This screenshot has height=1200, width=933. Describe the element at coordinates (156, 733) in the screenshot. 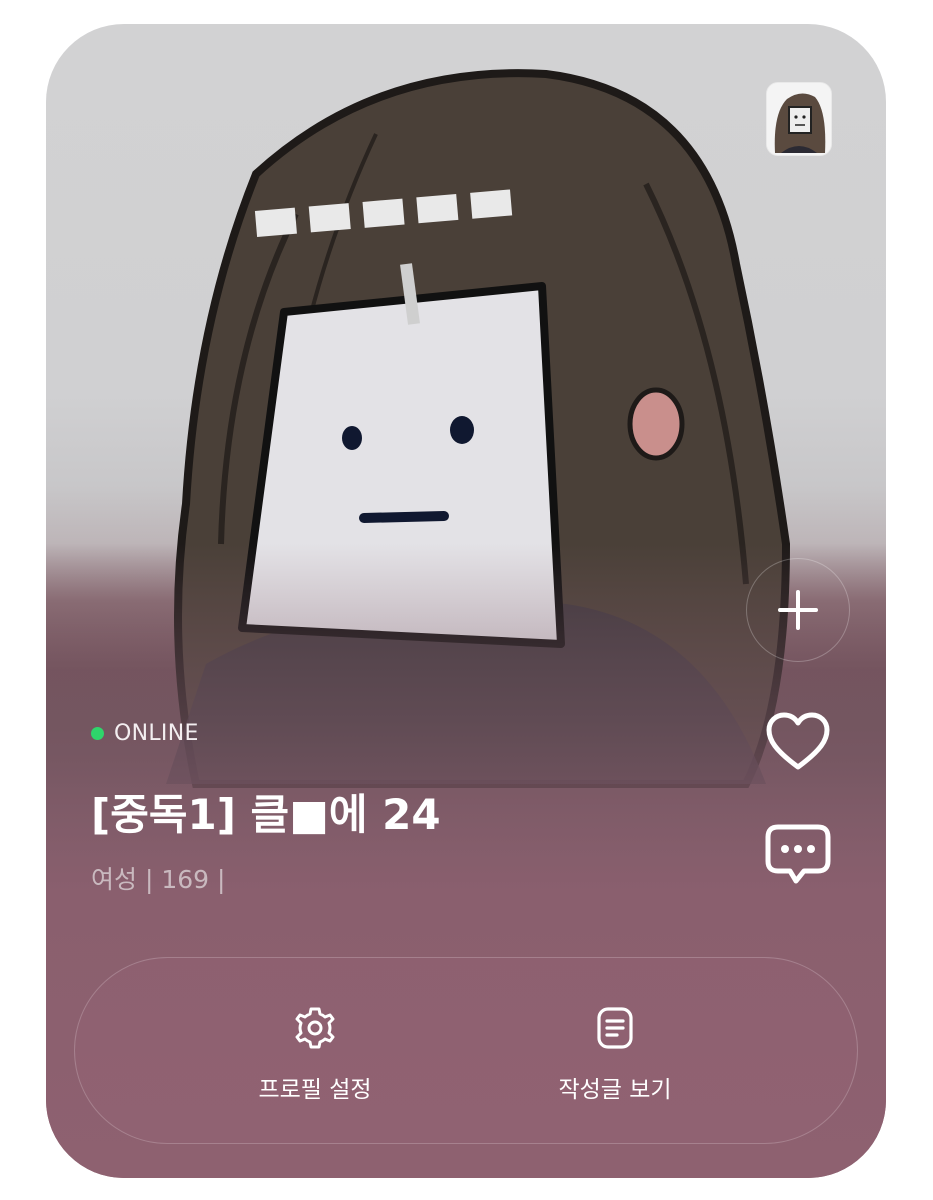

I see `status-label: ONLINE` at that location.